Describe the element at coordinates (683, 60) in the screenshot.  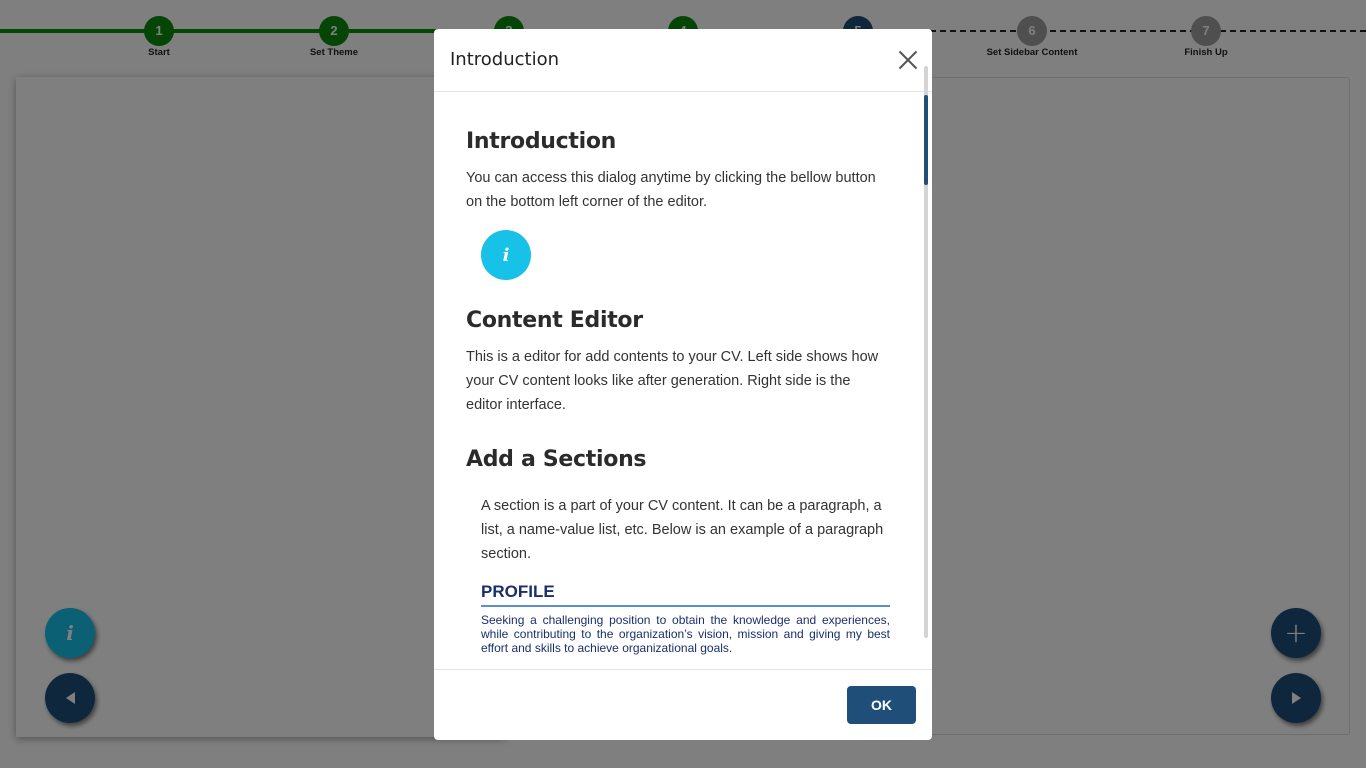
I see `dialog-header: Introduction` at that location.